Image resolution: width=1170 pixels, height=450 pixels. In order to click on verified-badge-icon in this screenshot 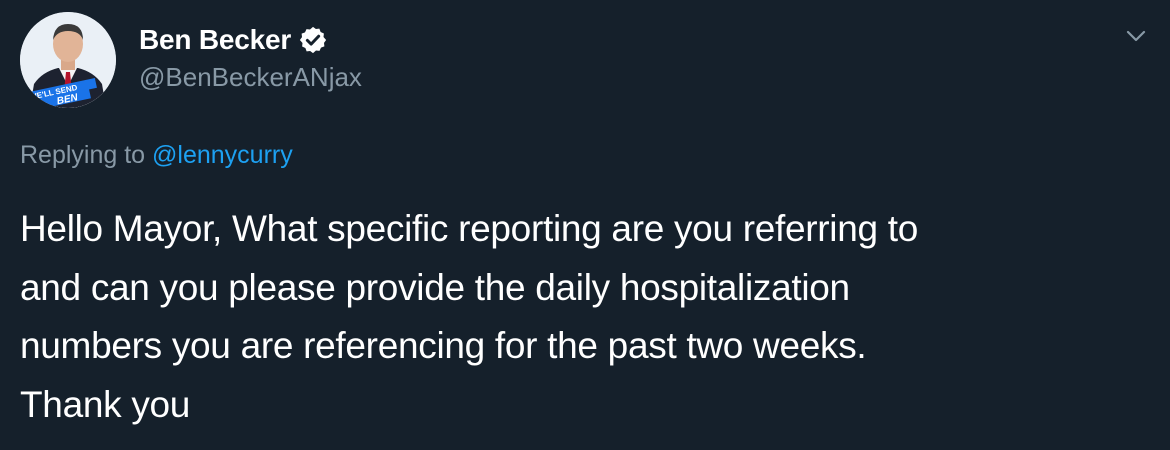, I will do `click(313, 40)`.